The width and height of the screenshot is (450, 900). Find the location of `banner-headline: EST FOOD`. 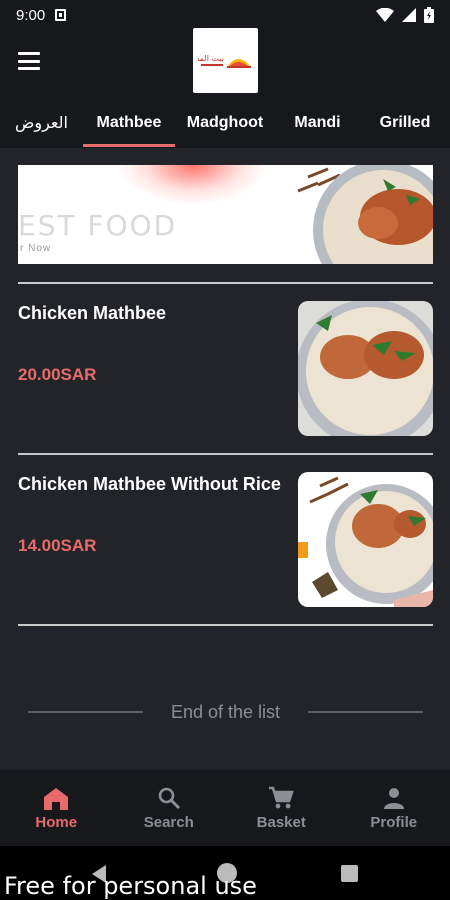

banner-headline: EST FOOD is located at coordinates (98, 225).